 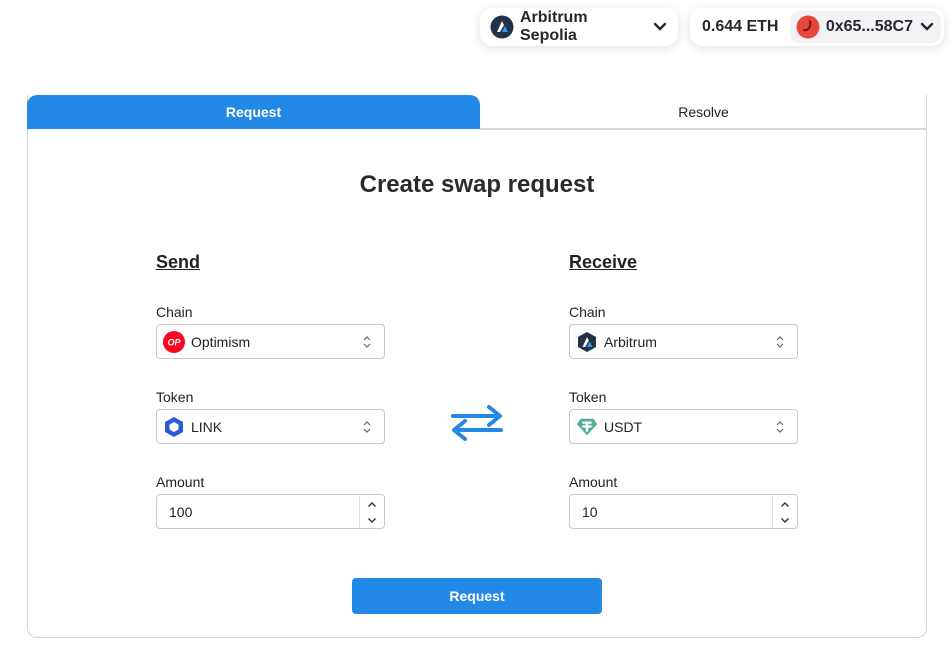 I want to click on tab-request: Request, so click(x=253, y=112).